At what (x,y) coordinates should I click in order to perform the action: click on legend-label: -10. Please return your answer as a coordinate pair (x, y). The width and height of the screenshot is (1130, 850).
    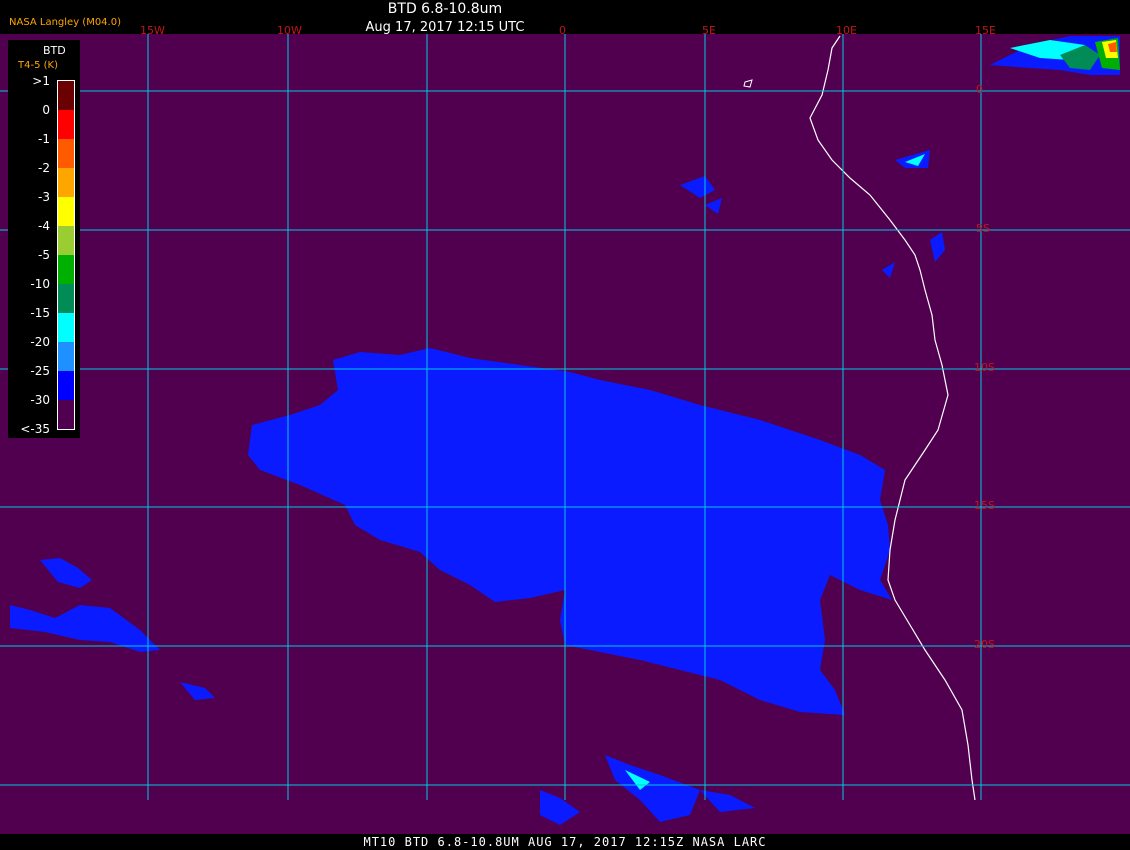
    Looking at the image, I should click on (40, 284).